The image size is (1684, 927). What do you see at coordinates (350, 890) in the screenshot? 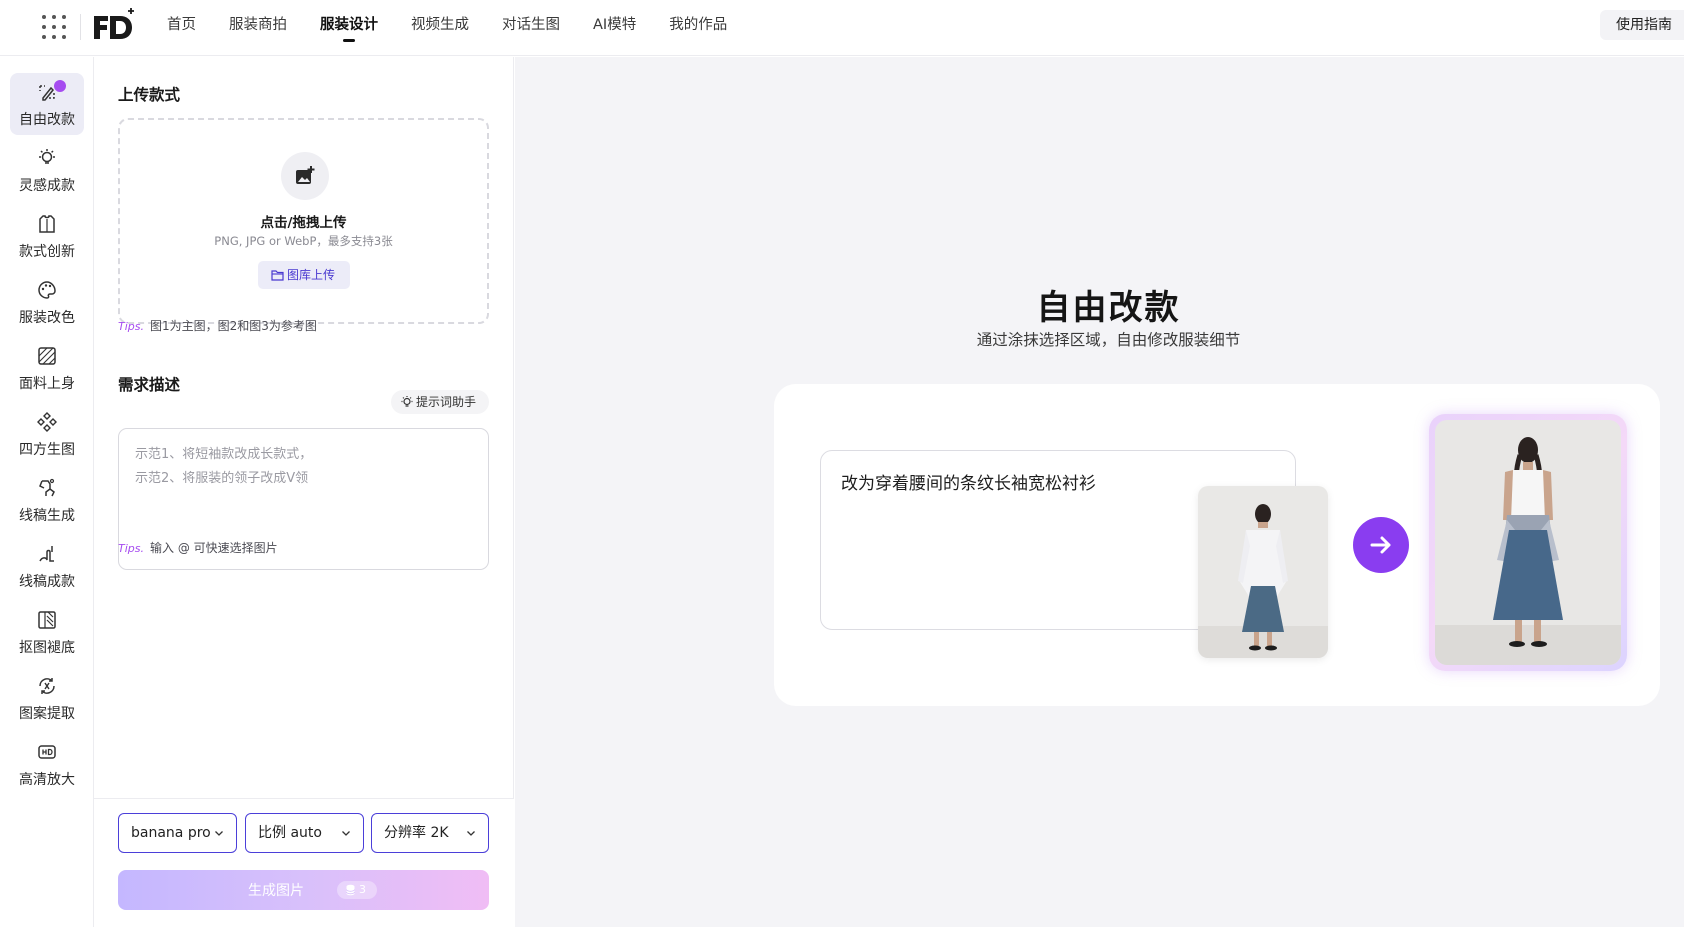
I see `coin-stack-icon` at bounding box center [350, 890].